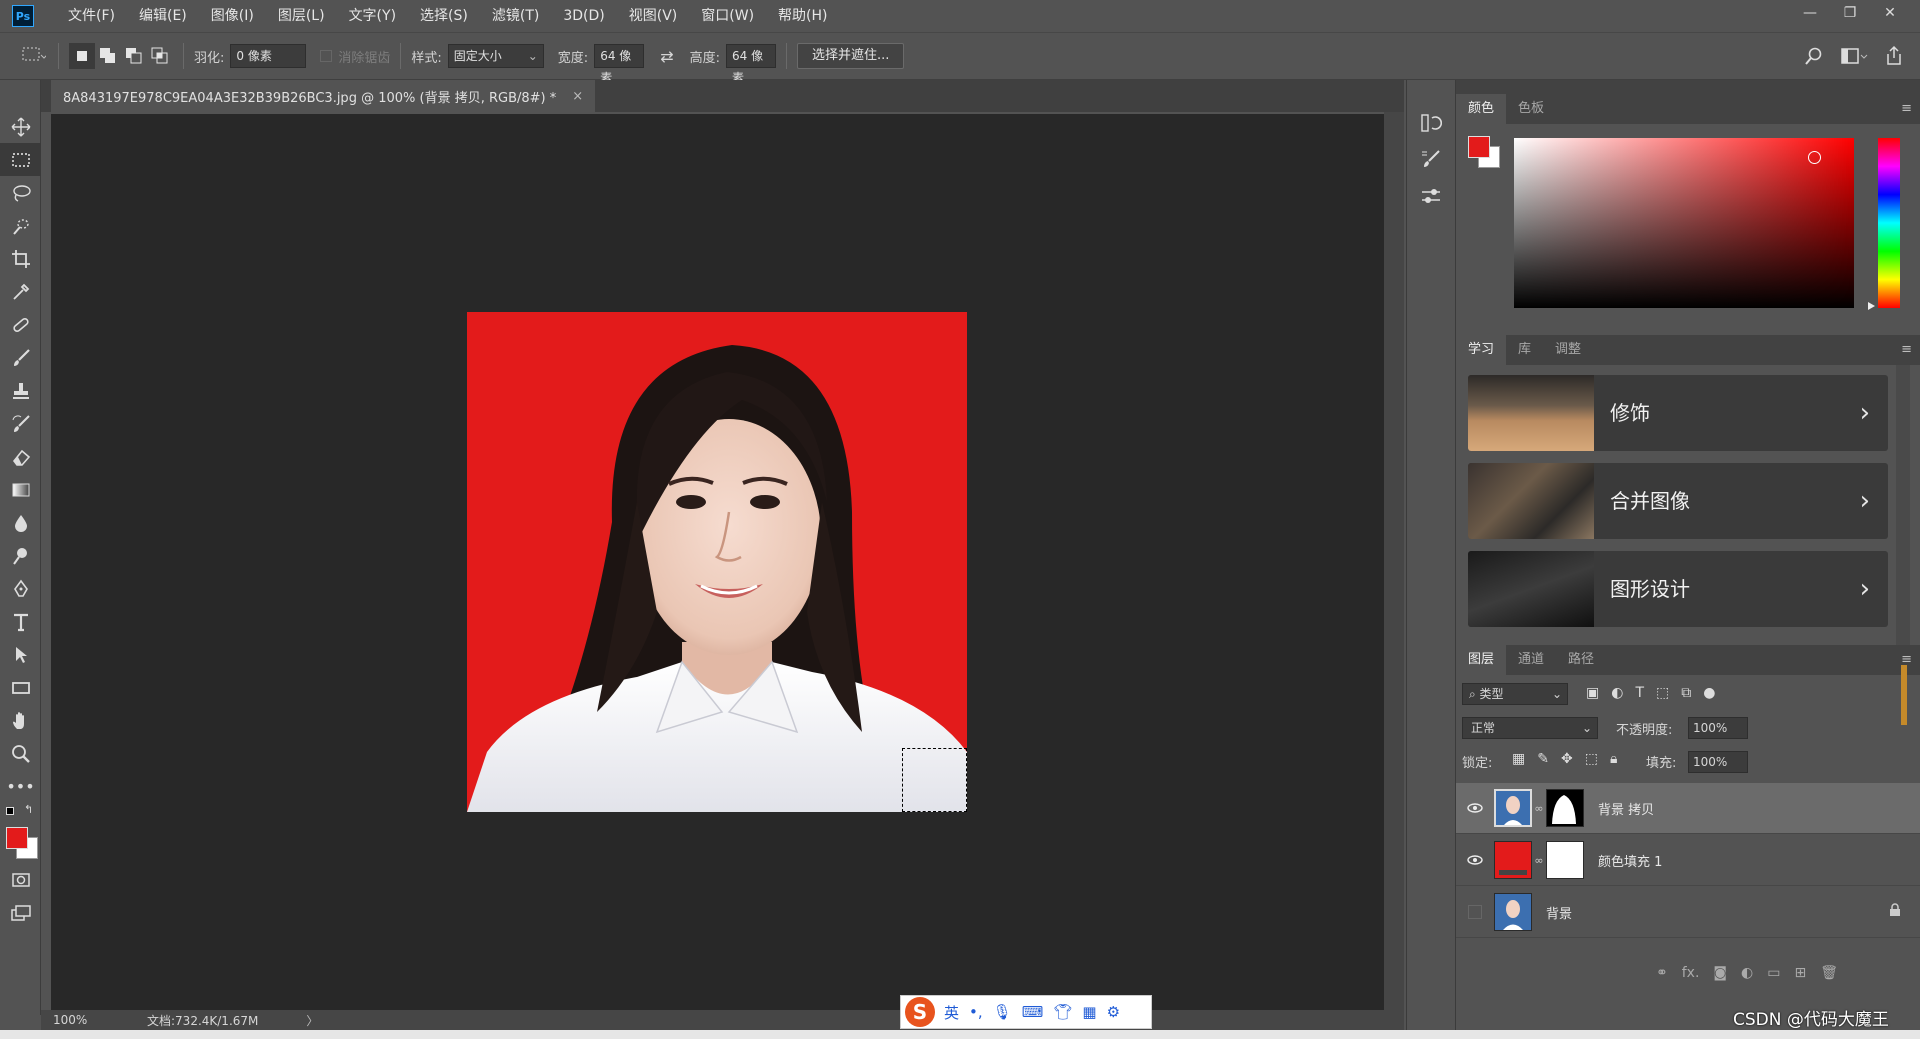 This screenshot has width=1920, height=1039. What do you see at coordinates (1518, 759) in the screenshot?
I see `lock-transparent-icon: ▦` at bounding box center [1518, 759].